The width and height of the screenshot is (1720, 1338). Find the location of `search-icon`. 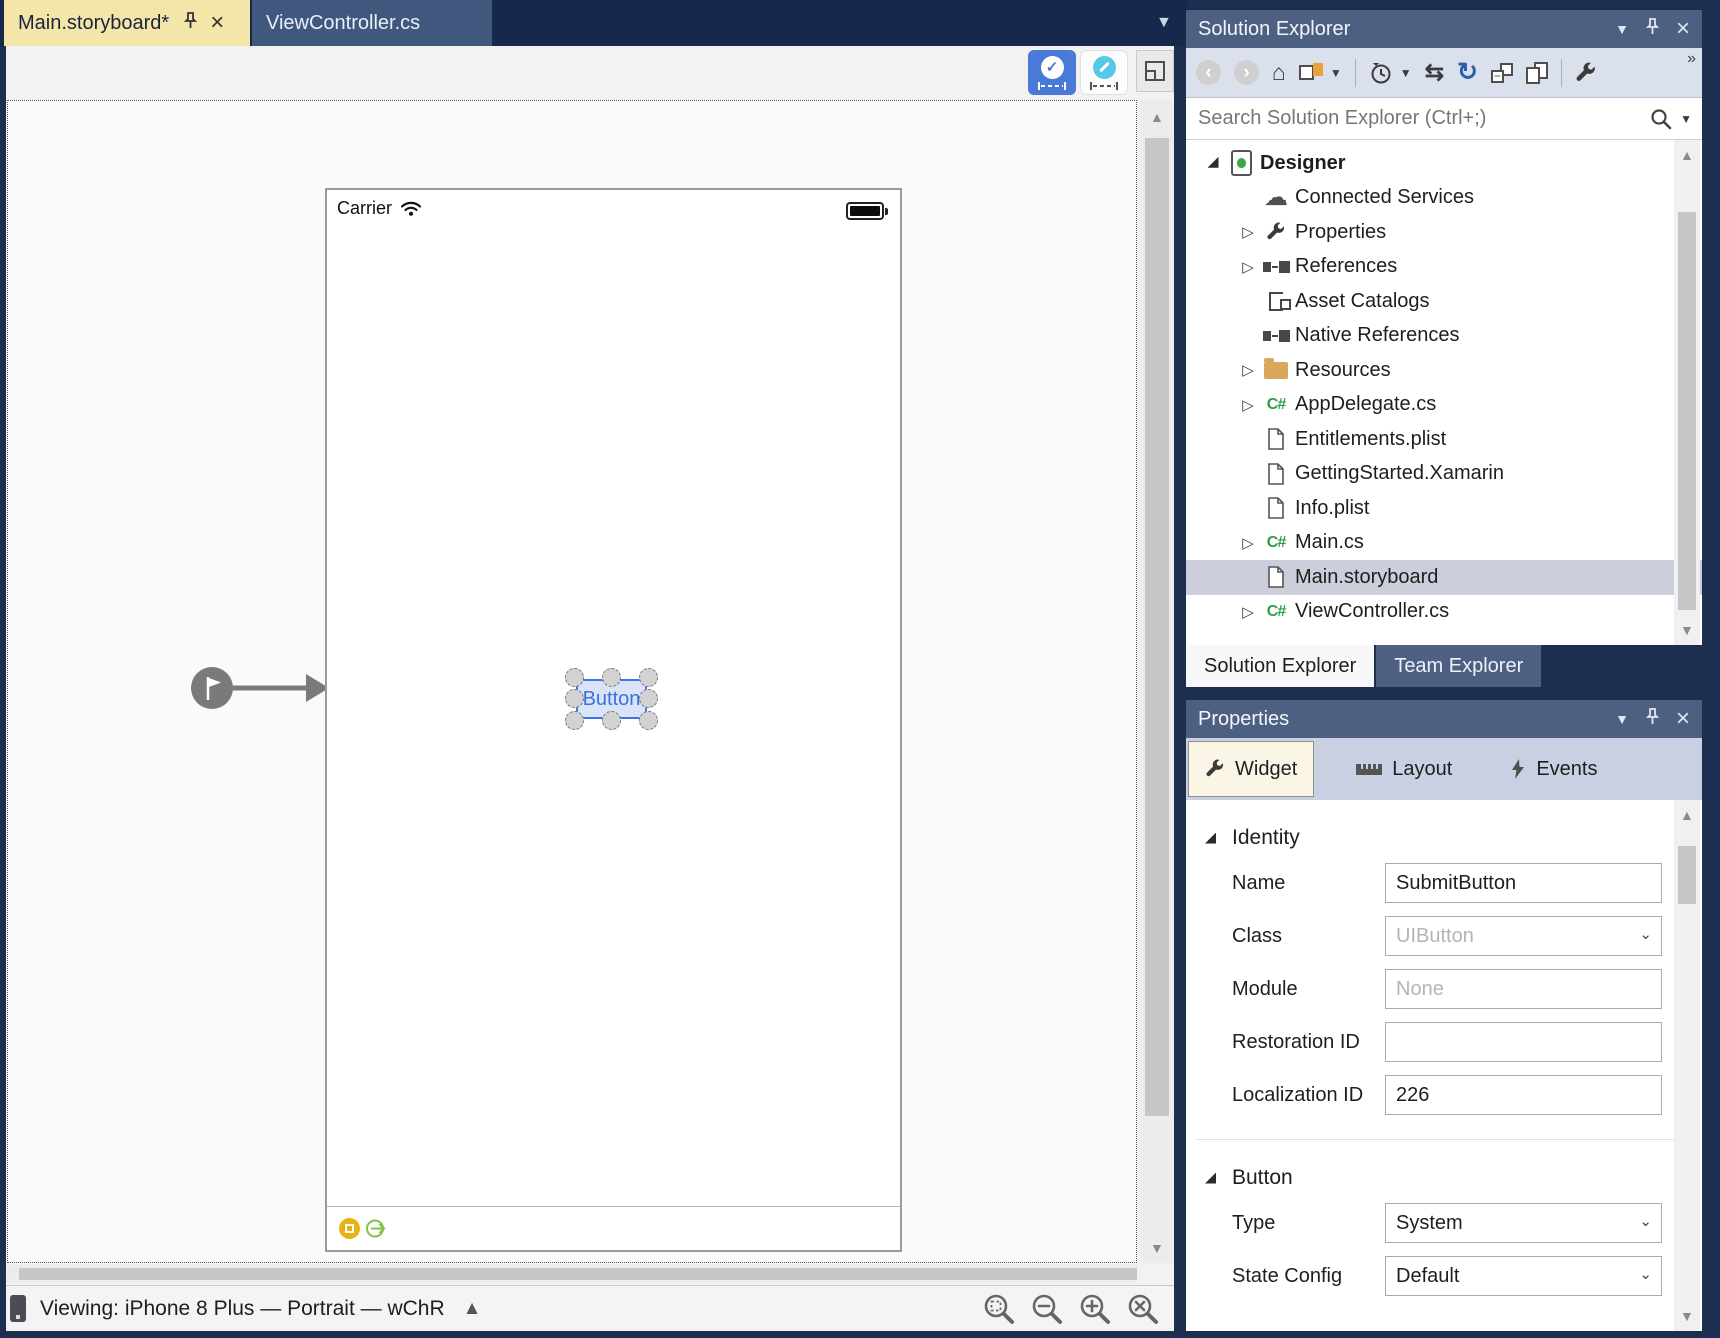

search-icon is located at coordinates (1661, 119).